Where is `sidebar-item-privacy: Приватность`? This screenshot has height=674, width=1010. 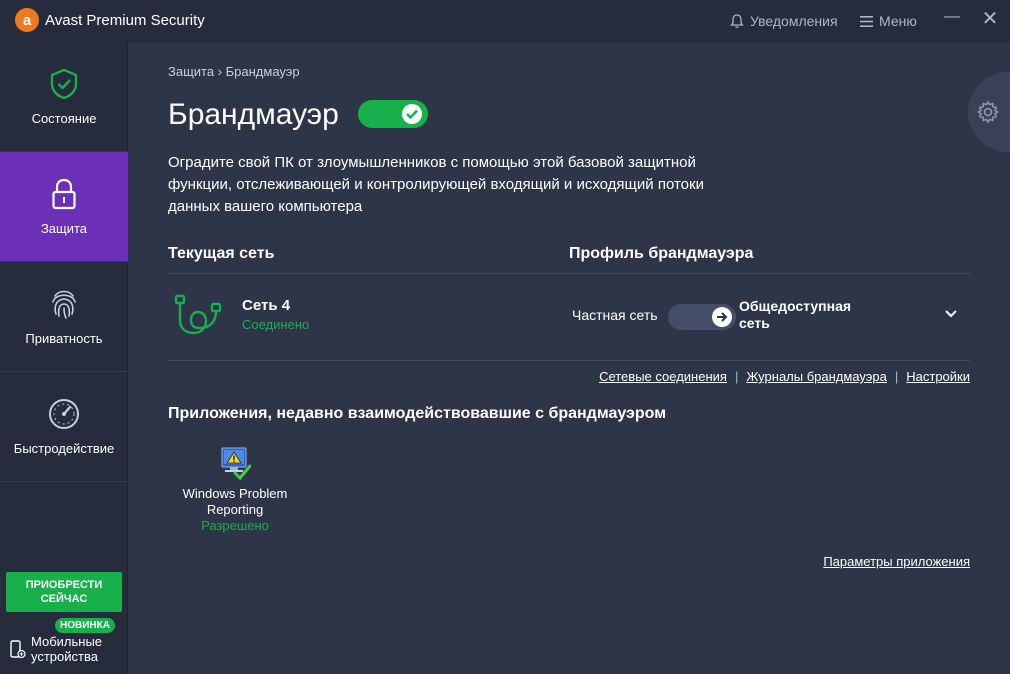 sidebar-item-privacy: Приватность is located at coordinates (64, 317).